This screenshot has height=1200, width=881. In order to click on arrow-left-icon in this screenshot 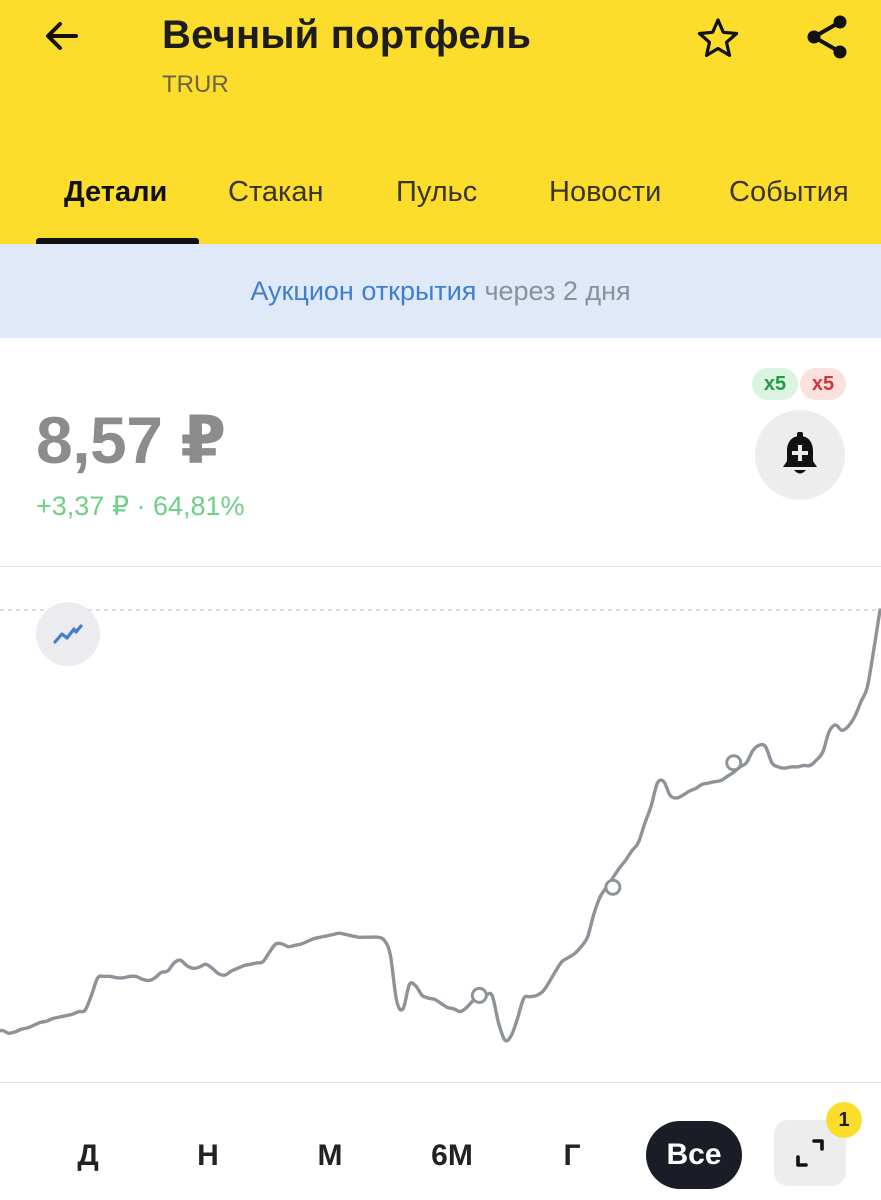, I will do `click(62, 36)`.